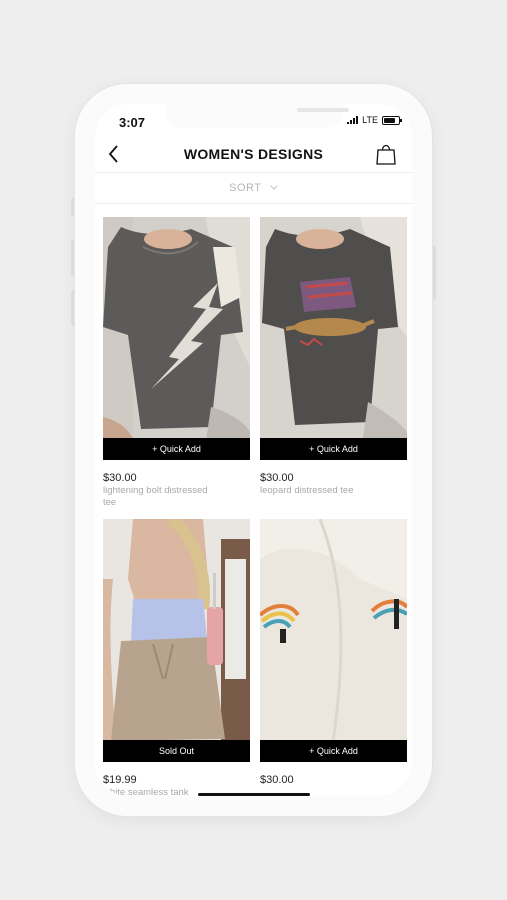 Image resolution: width=507 pixels, height=900 pixels. What do you see at coordinates (132, 122) in the screenshot?
I see `status-time: 3:07` at bounding box center [132, 122].